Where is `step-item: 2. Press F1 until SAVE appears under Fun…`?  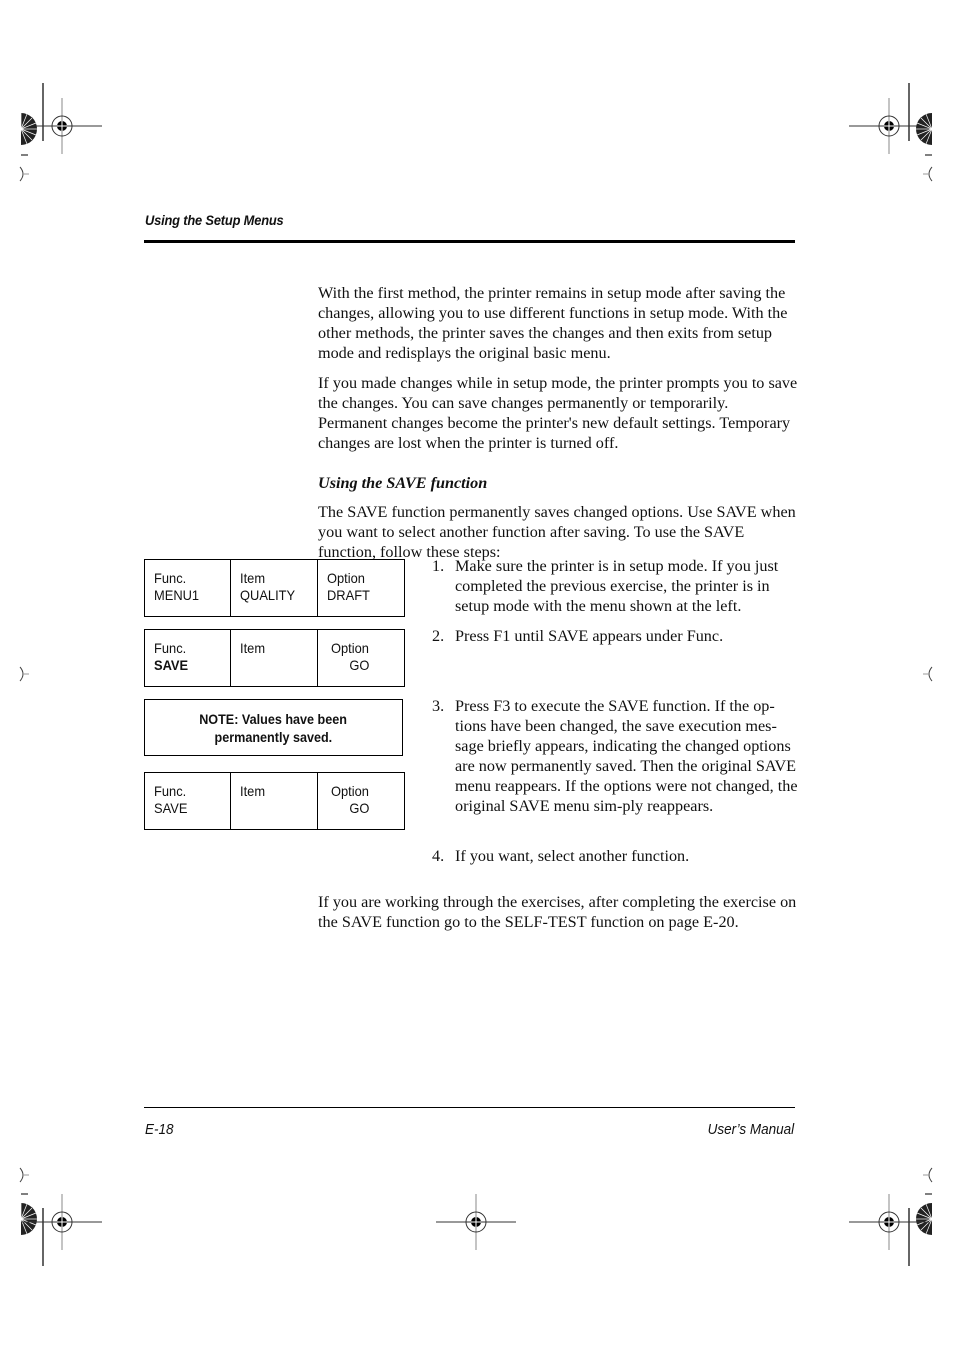
step-item: 2. Press F1 until SAVE appears under Fun… is located at coordinates (617, 636).